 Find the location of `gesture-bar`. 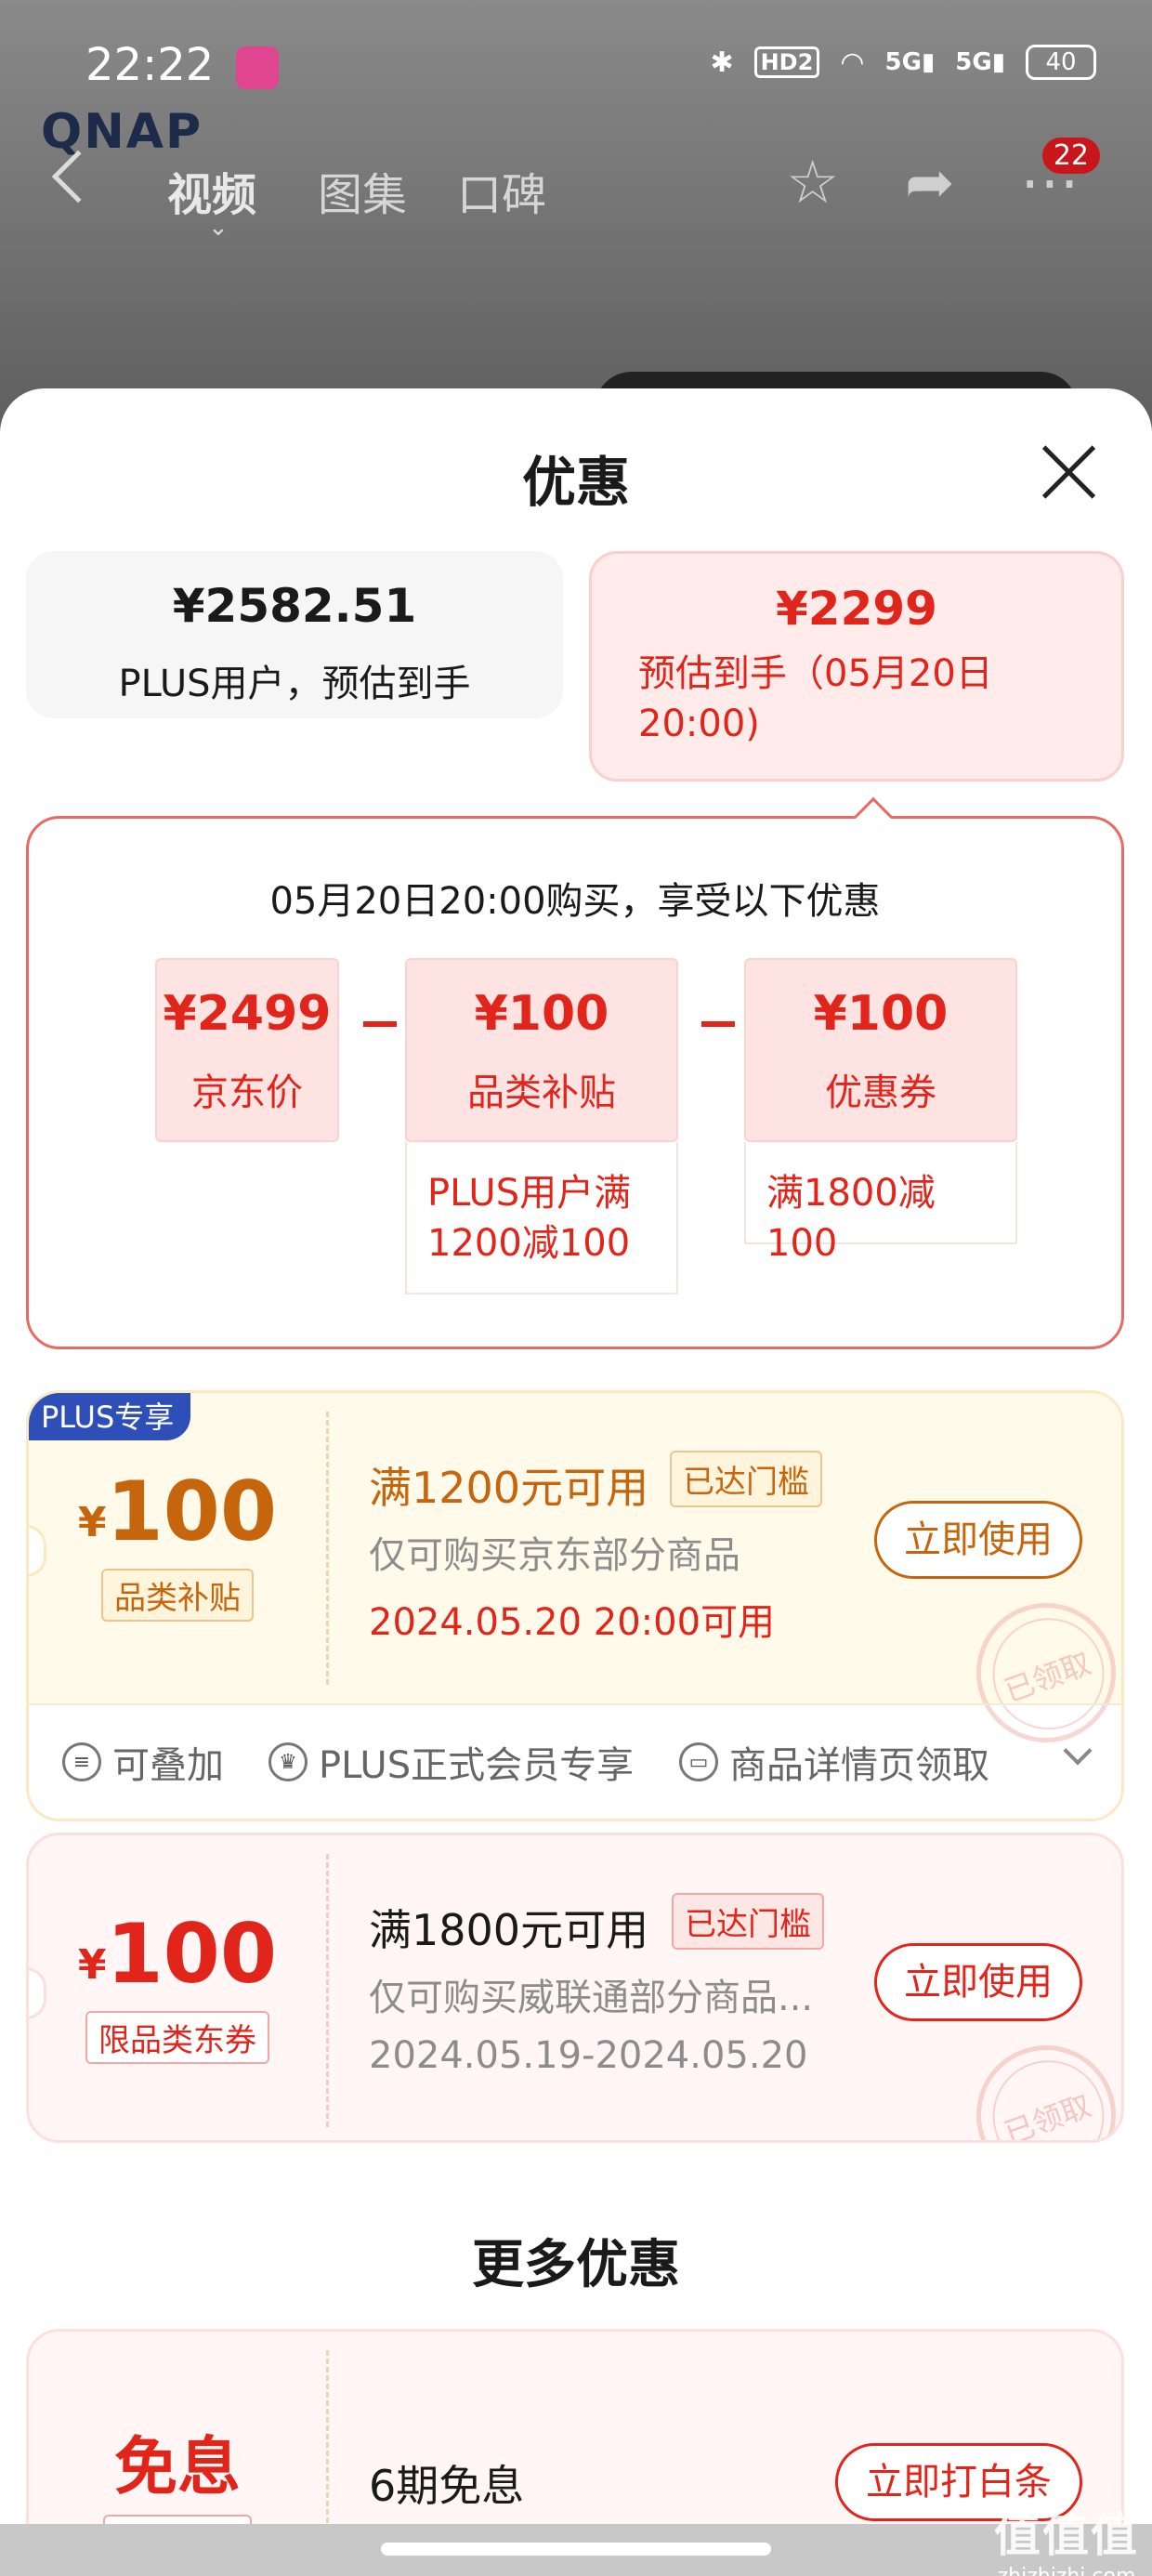

gesture-bar is located at coordinates (576, 2550).